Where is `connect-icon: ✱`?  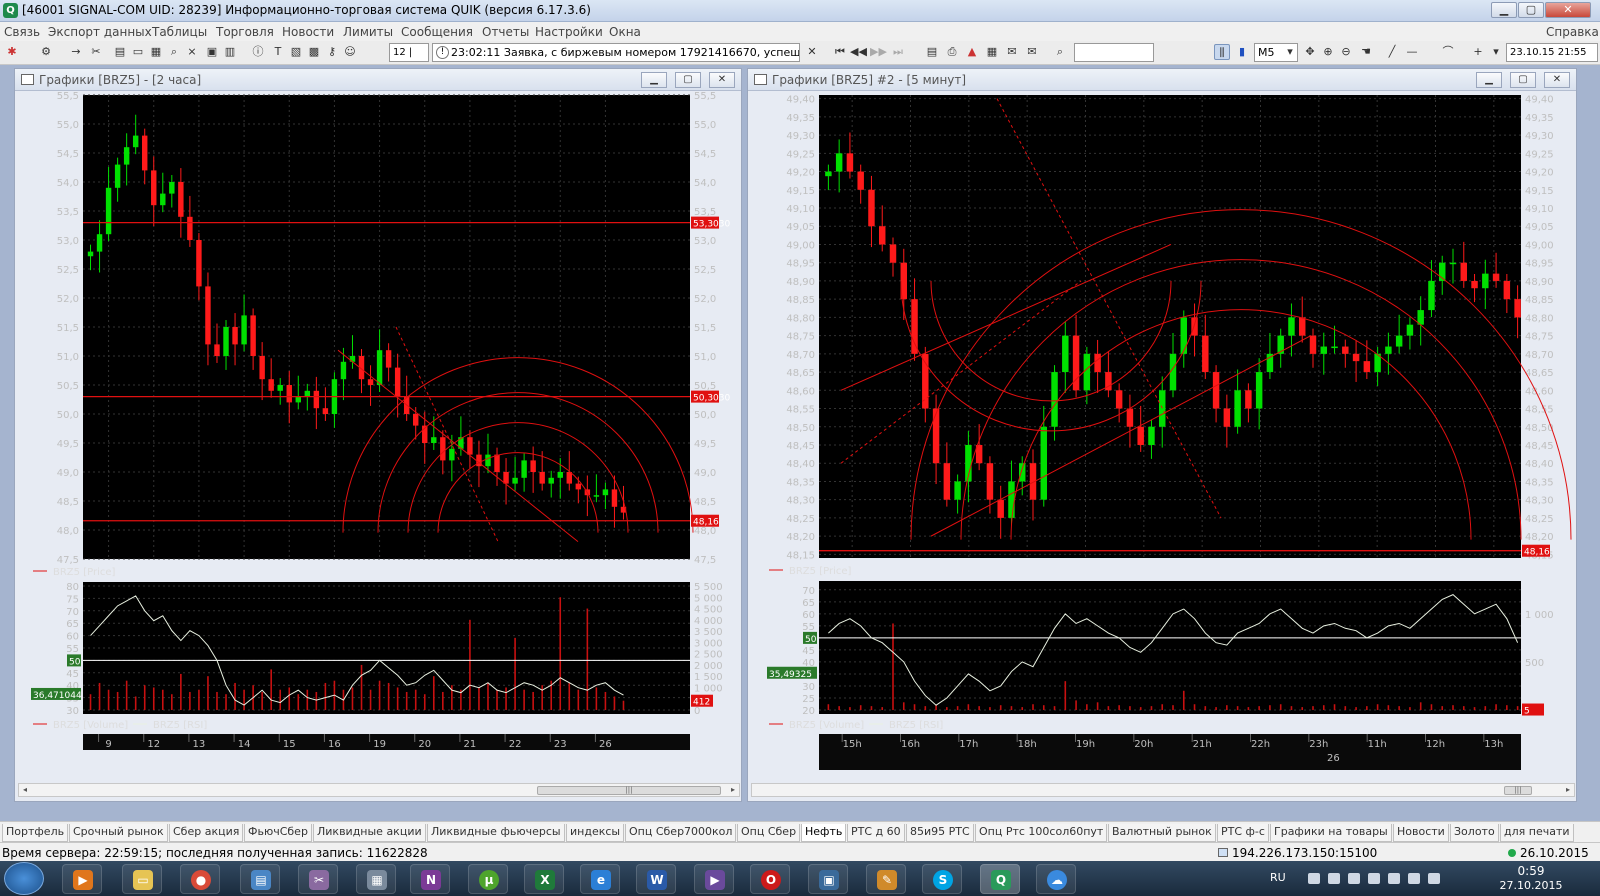 connect-icon: ✱ is located at coordinates (12, 52).